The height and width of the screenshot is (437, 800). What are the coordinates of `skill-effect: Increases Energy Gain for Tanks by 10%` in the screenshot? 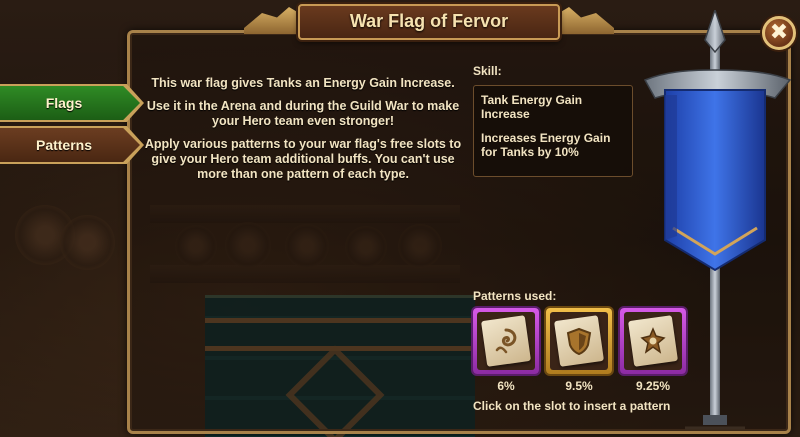 It's located at (546, 145).